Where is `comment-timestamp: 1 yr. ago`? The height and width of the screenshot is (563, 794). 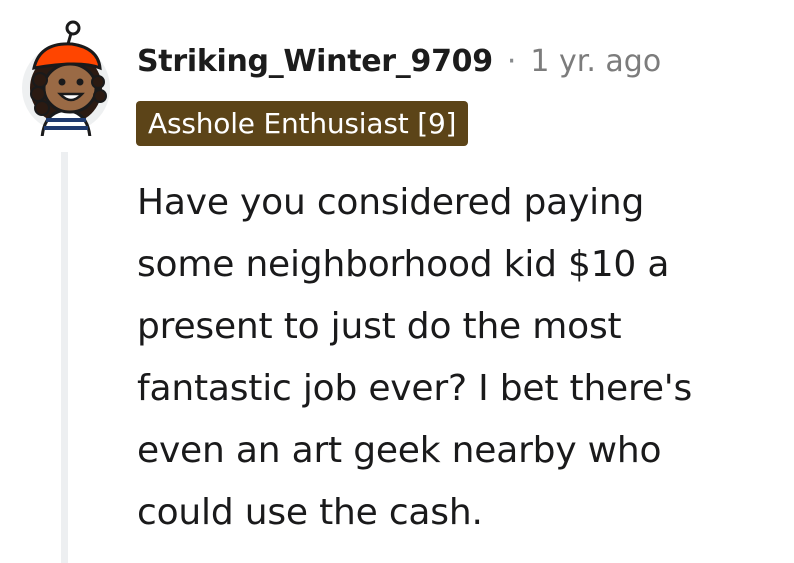
comment-timestamp: 1 yr. ago is located at coordinates (595, 61).